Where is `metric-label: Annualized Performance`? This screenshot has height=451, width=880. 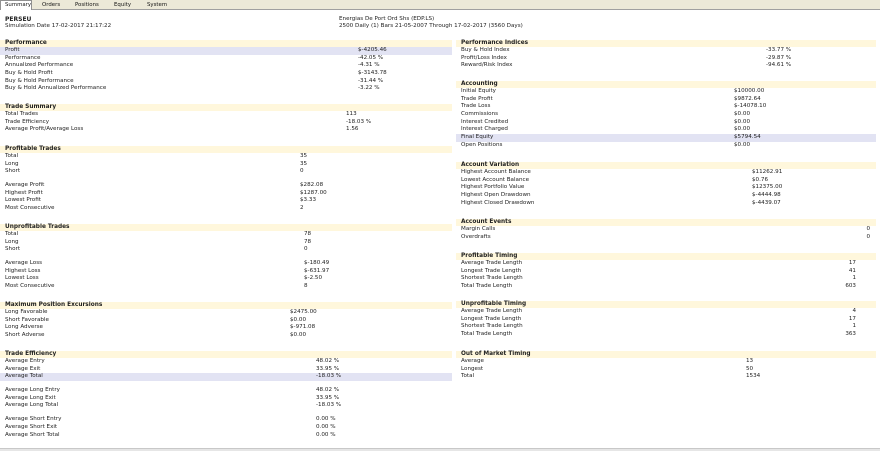 metric-label: Annualized Performance is located at coordinates (39, 65).